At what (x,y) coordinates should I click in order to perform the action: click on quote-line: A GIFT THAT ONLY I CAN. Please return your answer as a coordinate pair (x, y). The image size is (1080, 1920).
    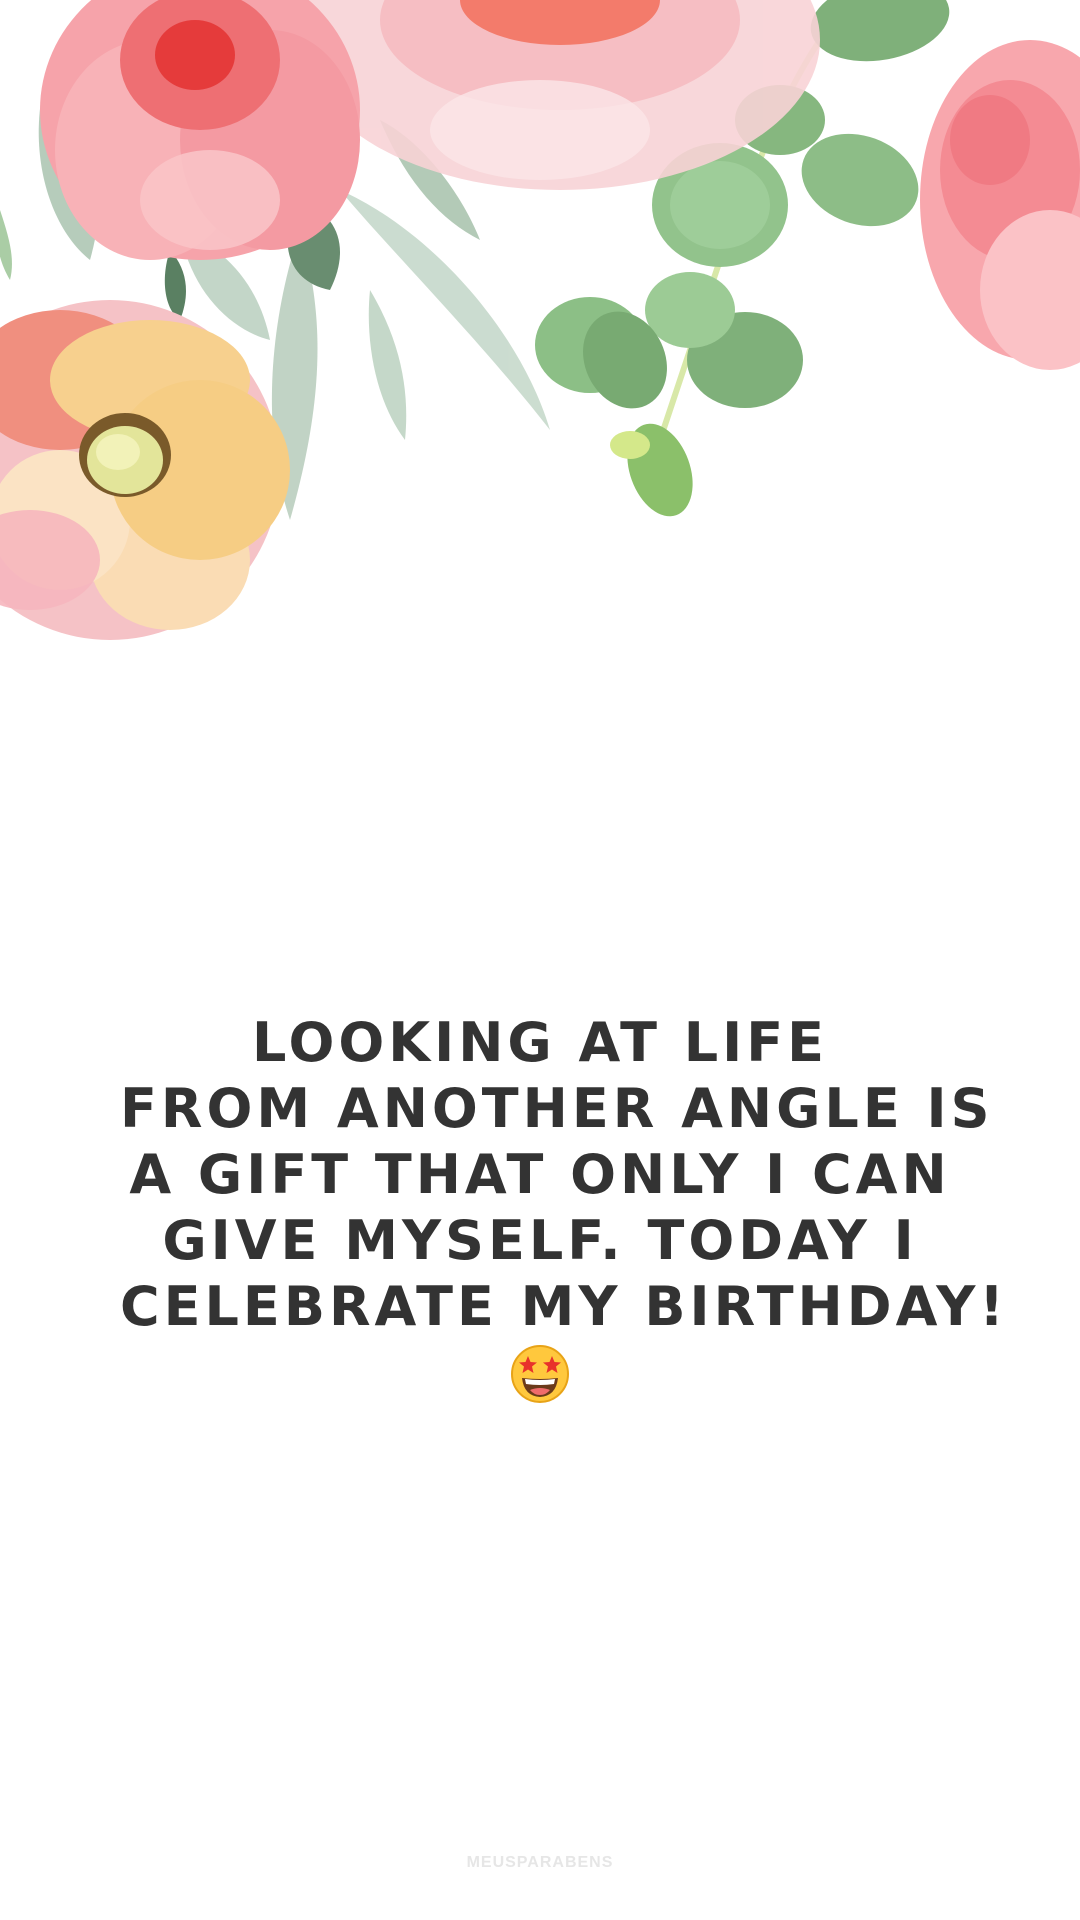
    Looking at the image, I should click on (540, 1174).